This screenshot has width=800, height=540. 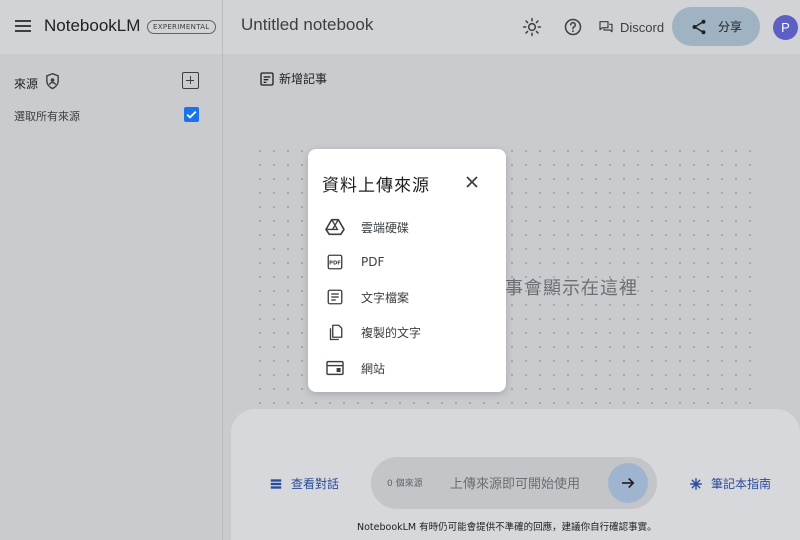 What do you see at coordinates (307, 25) in the screenshot?
I see `notebook-title: Untitled notebook` at bounding box center [307, 25].